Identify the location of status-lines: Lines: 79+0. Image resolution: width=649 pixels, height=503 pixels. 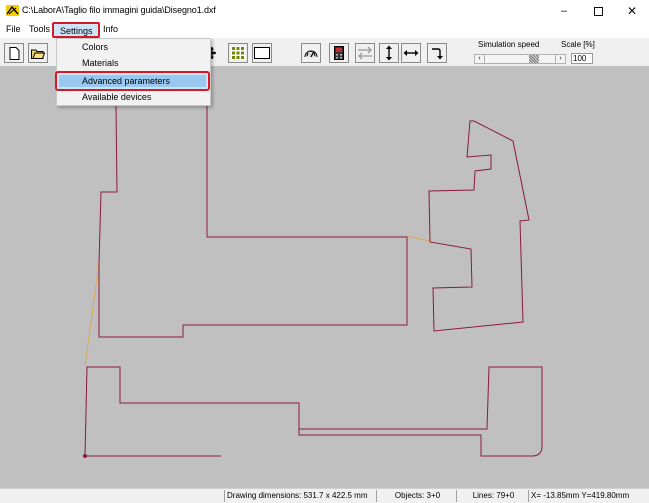
(492, 496).